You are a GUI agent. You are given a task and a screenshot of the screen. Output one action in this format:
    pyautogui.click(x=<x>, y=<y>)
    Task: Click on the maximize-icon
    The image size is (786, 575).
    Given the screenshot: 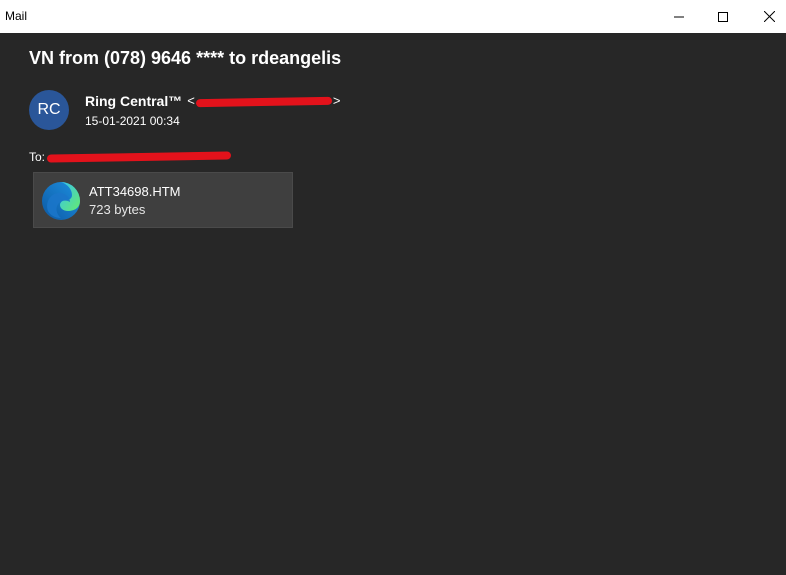 What is the action you would take?
    pyautogui.click(x=723, y=16)
    